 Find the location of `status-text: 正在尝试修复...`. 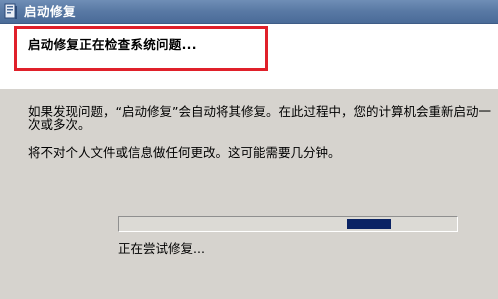

status-text: 正在尝试修复... is located at coordinates (161, 248).